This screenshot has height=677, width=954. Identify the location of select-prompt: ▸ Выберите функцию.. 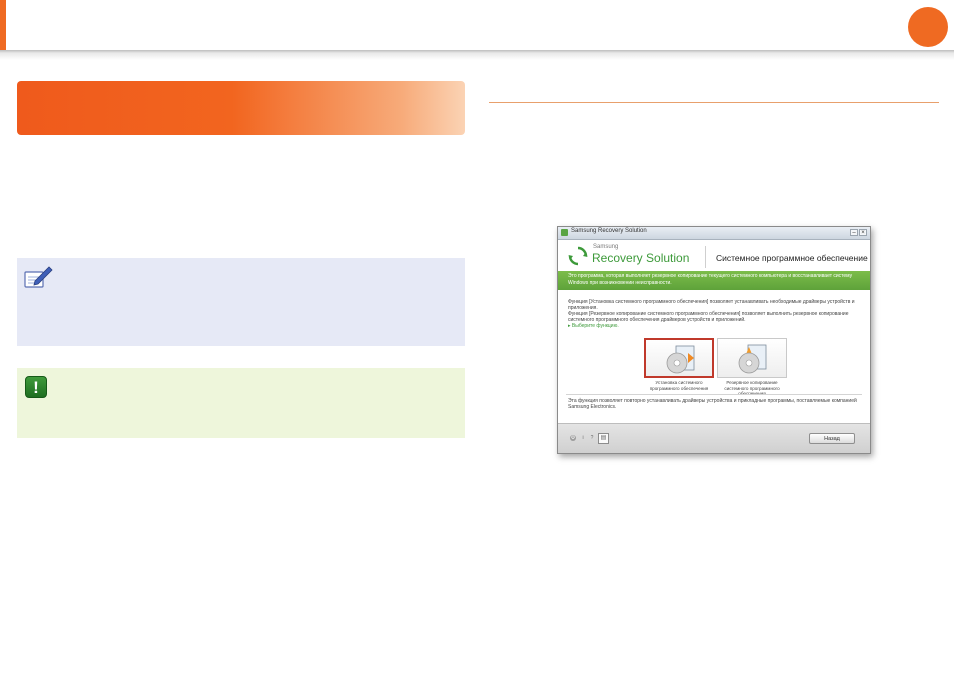
(593, 326).